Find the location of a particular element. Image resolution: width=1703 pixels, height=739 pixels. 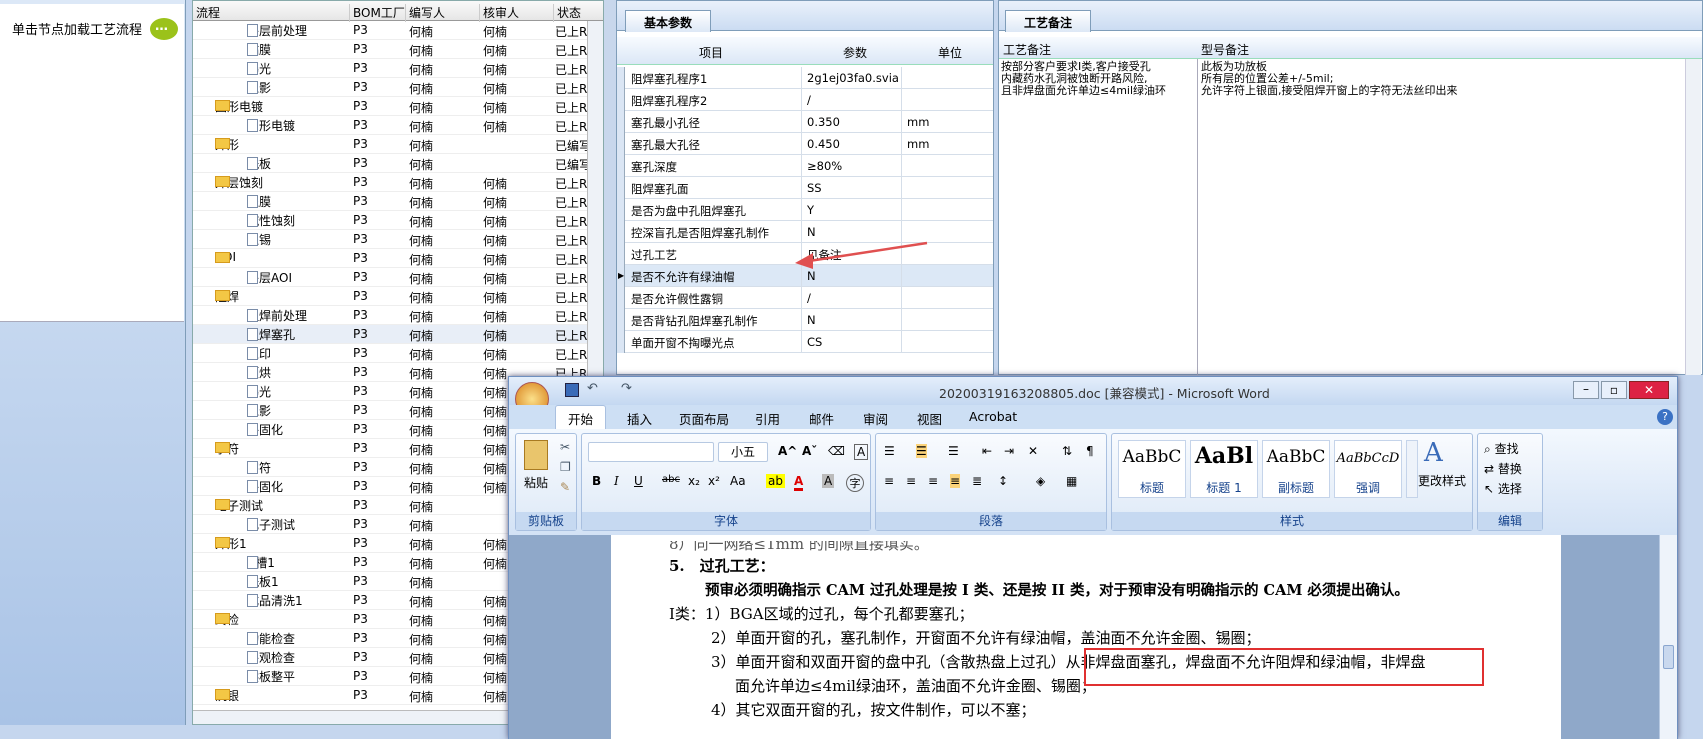

table-row: 图形电镀 P3 何楠 何楠 已上R is located at coordinates (398, 125).